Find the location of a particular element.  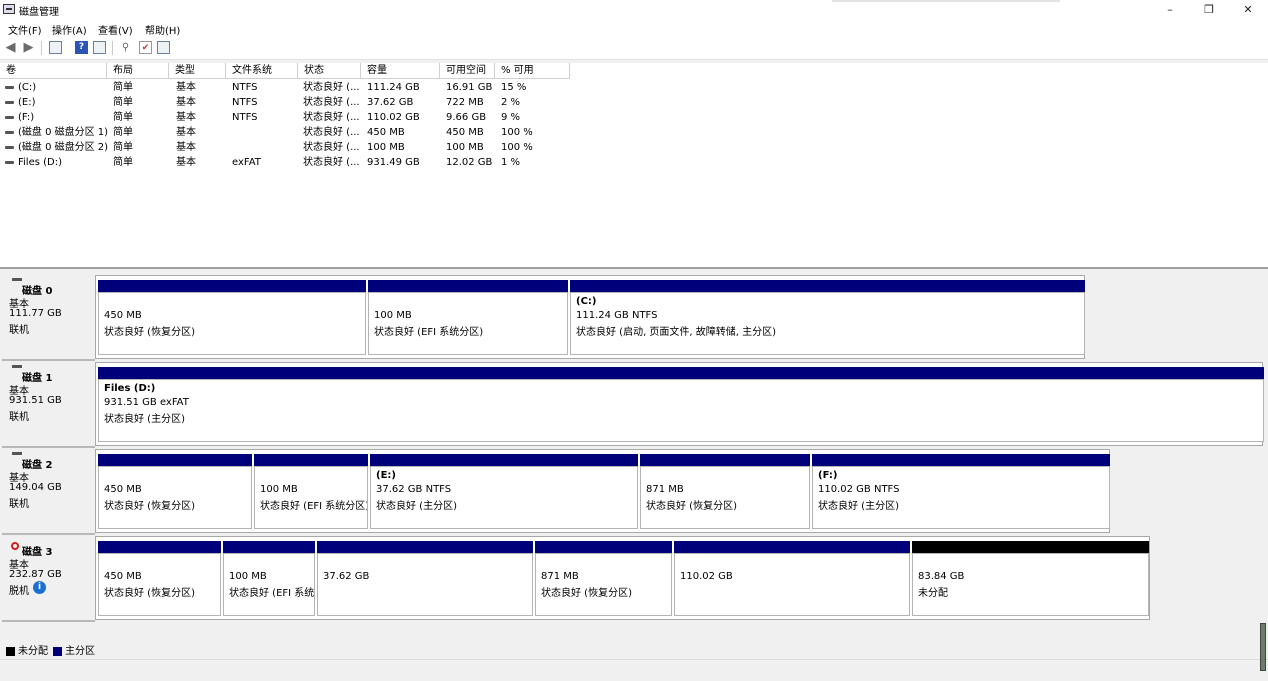

close-button: ✕ is located at coordinates (1248, 9).